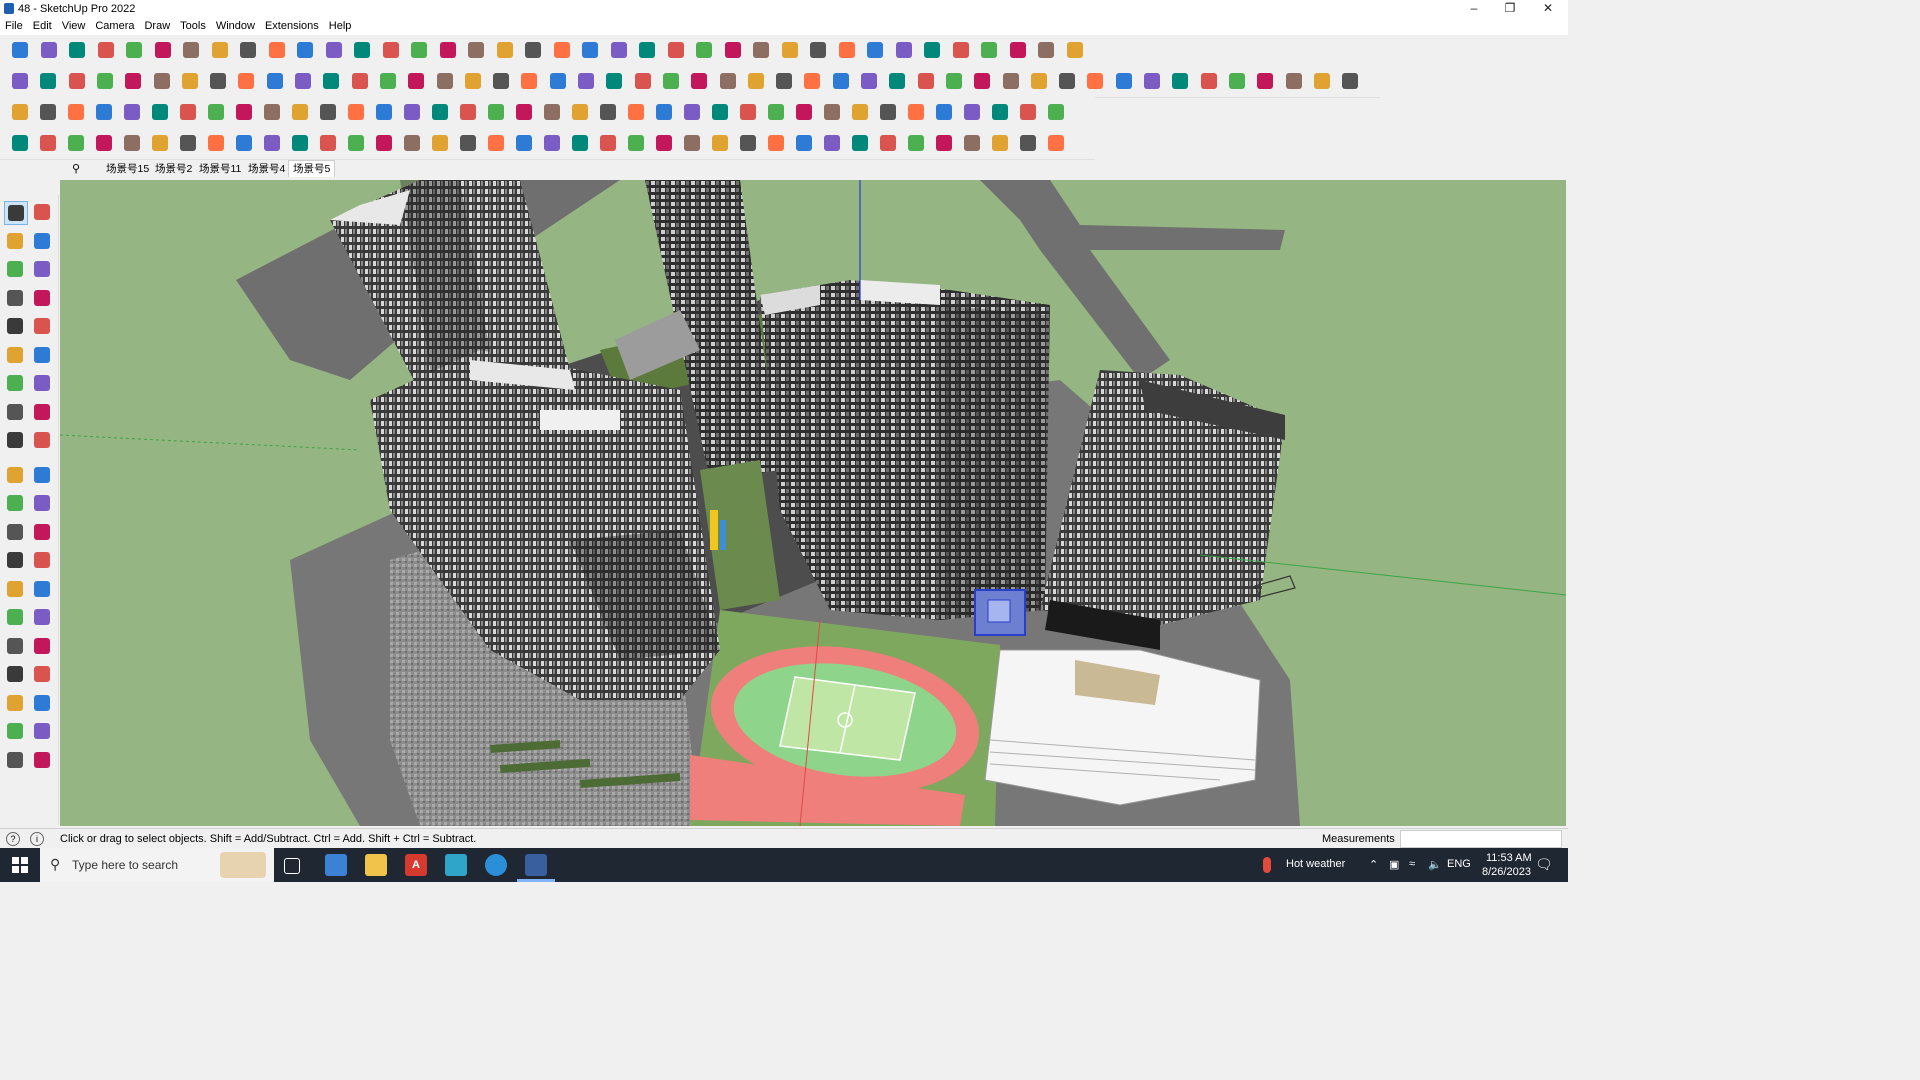 The width and height of the screenshot is (1920, 1080). Describe the element at coordinates (1481, 839) in the screenshot. I see `measurements-input` at that location.